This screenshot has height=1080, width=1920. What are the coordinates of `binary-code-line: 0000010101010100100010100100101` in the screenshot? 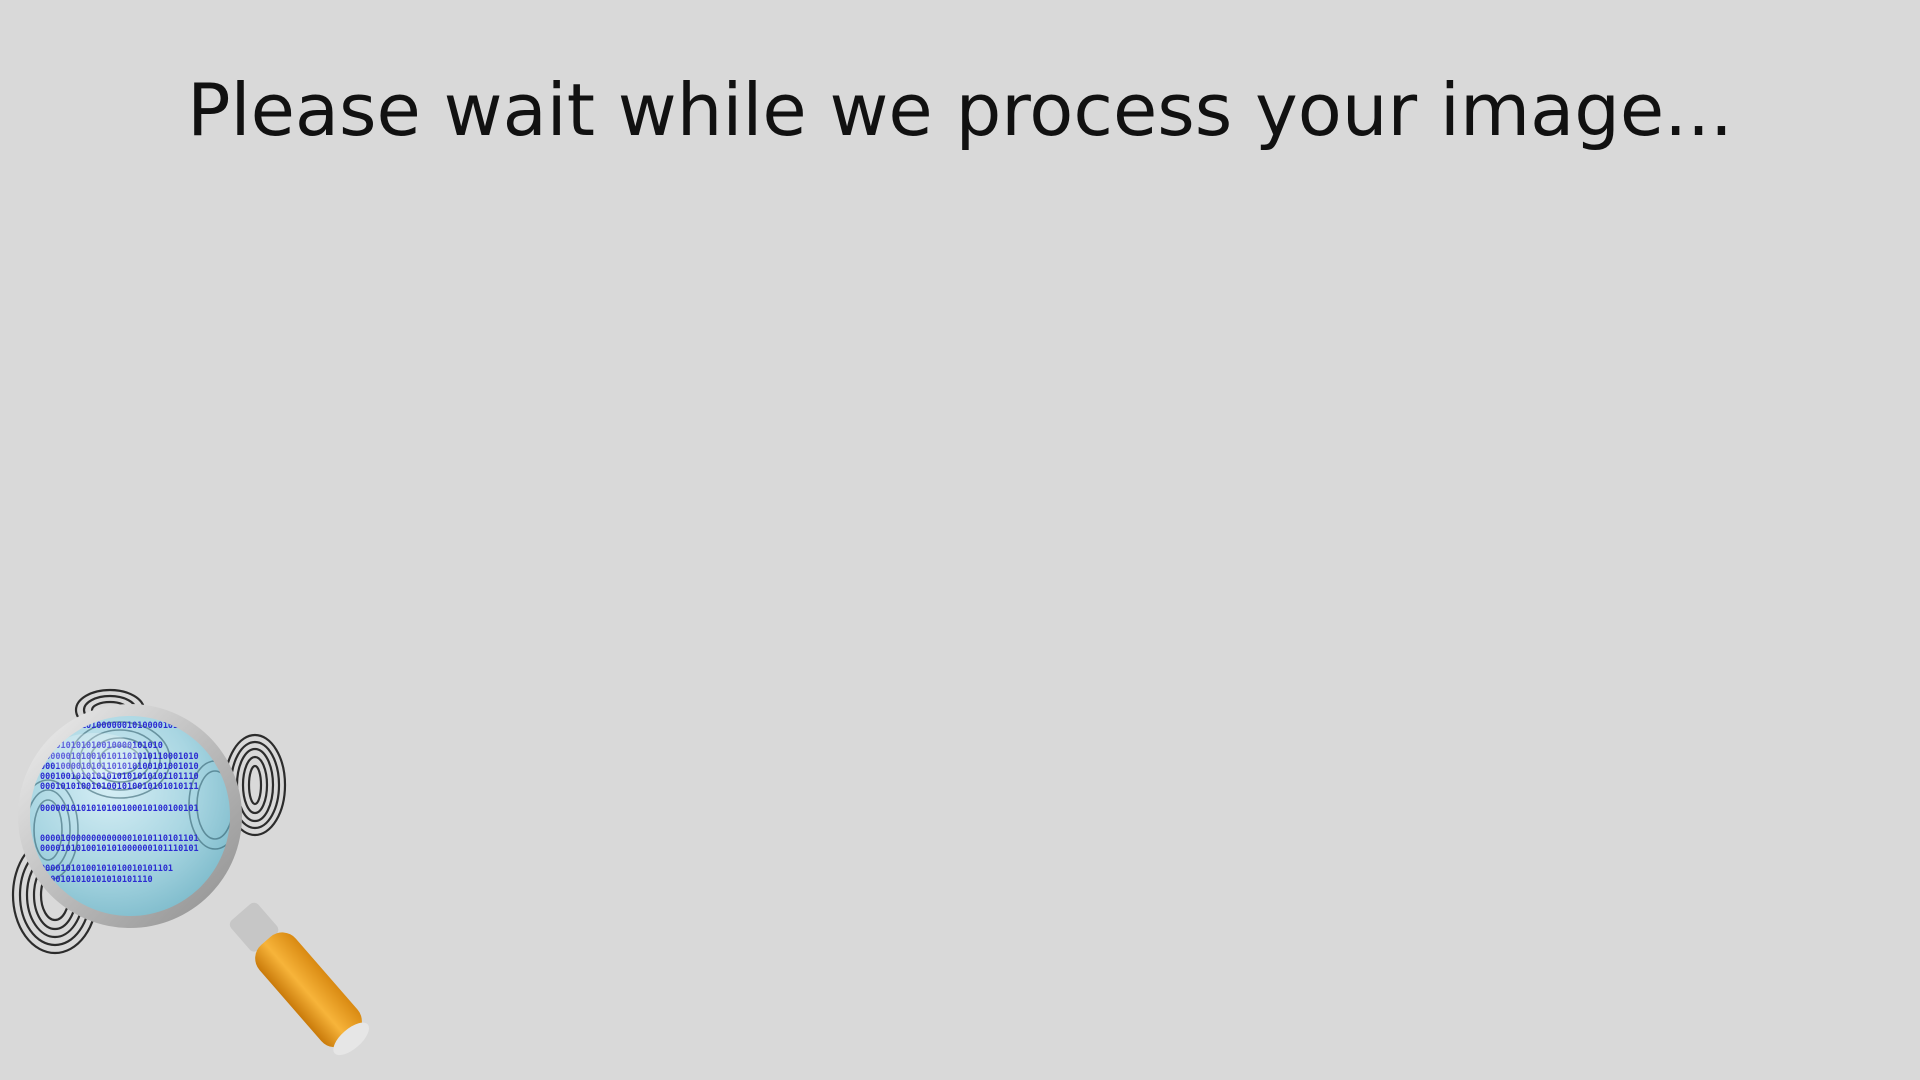 It's located at (119, 809).